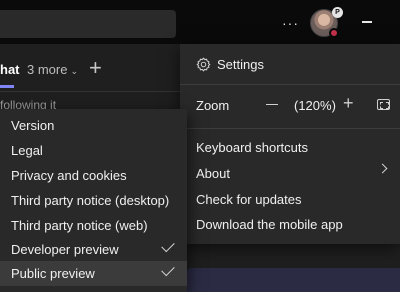 The width and height of the screenshot is (400, 292). Describe the element at coordinates (10, 69) in the screenshot. I see `tab-chat: hat` at that location.